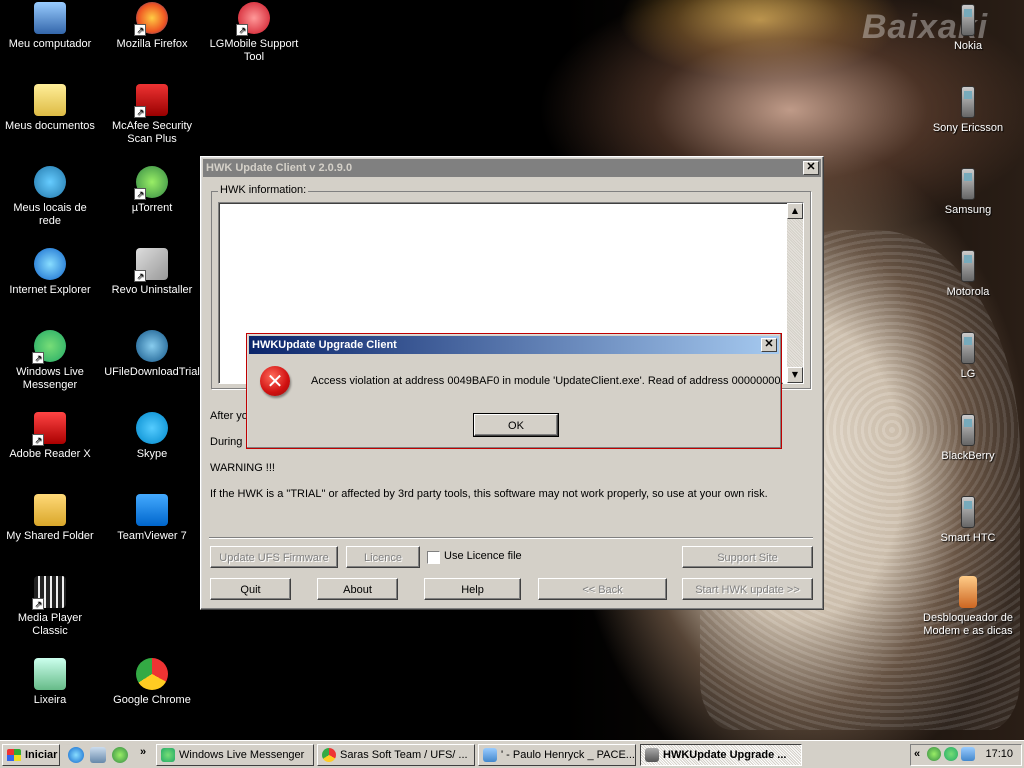 The width and height of the screenshot is (1024, 768). What do you see at coordinates (152, 115) in the screenshot?
I see `desktop-icon-mcafee: ↗ McAfee Security Scan Plus` at bounding box center [152, 115].